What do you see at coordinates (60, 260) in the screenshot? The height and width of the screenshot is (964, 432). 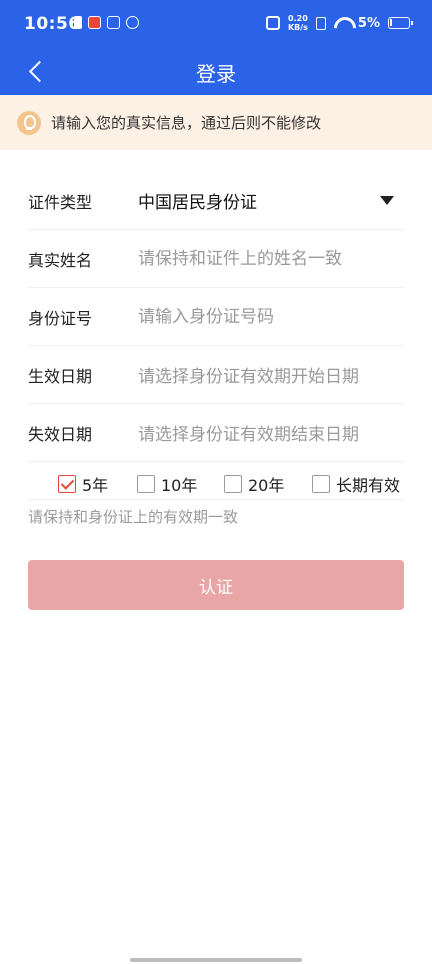 I see `name-label: 真实姓名` at bounding box center [60, 260].